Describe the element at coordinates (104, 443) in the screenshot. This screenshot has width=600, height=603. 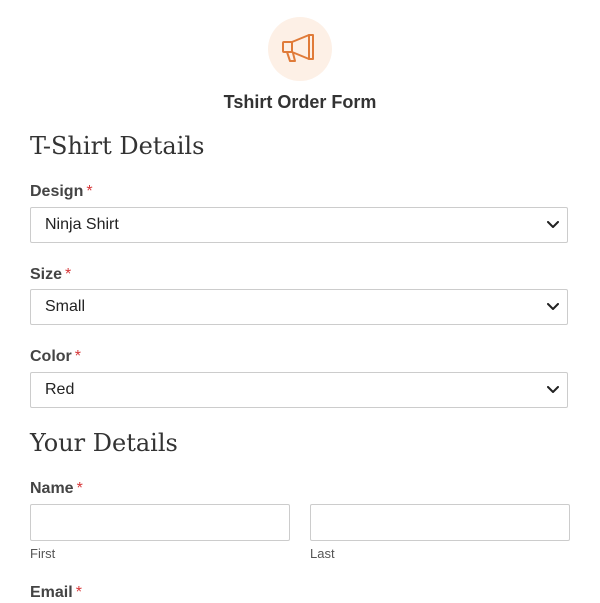
I see `section-heading-your-details: Your Details` at that location.